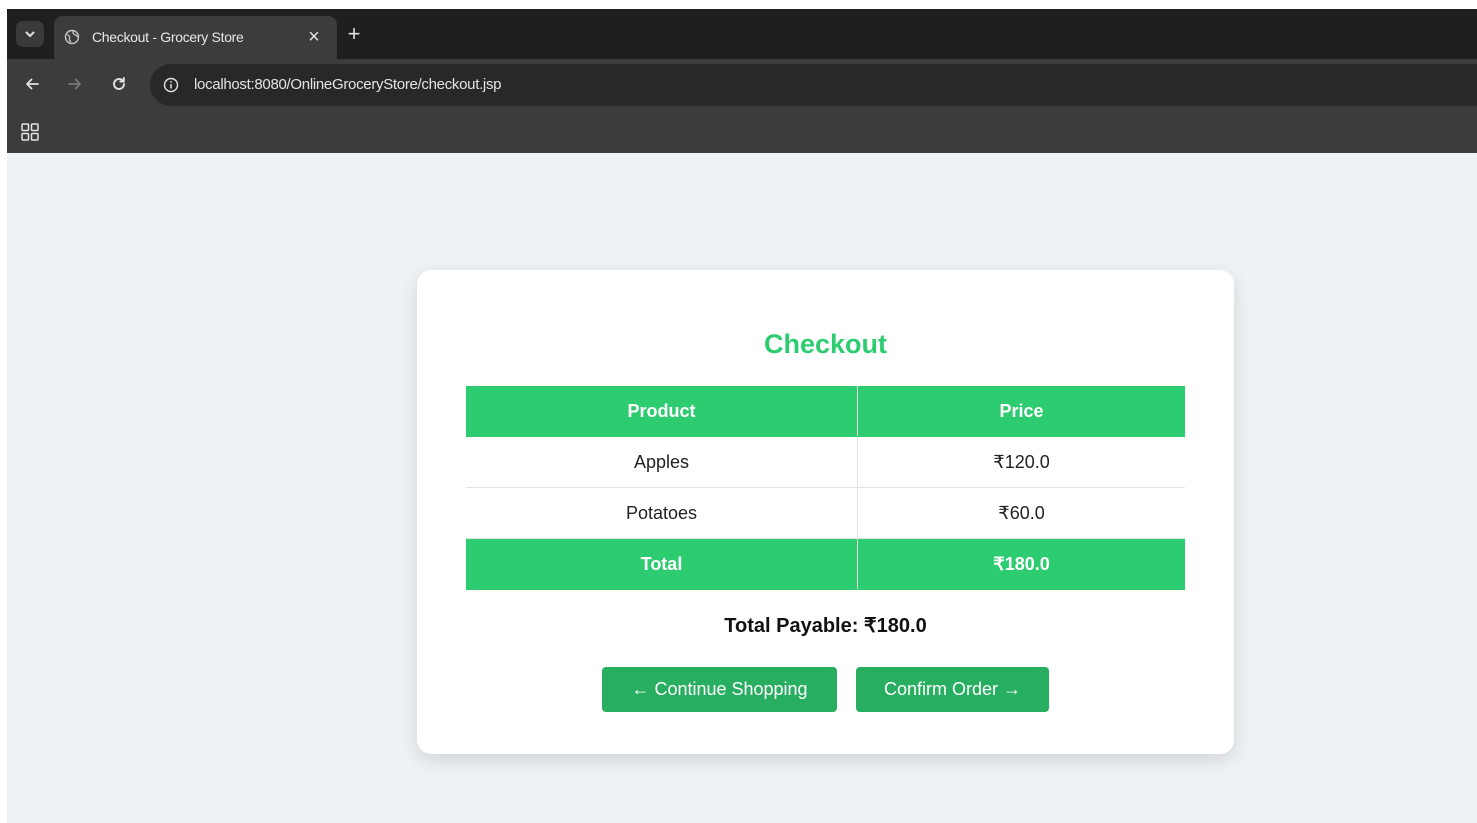  Describe the element at coordinates (742, 34) in the screenshot. I see `tab-strip: Checkout - Grocery Store × +` at that location.